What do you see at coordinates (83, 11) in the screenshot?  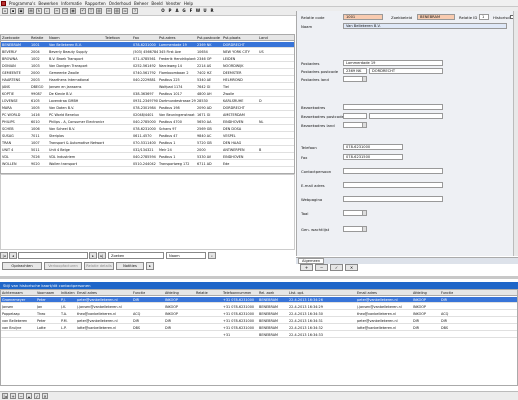 I see `undo-icon: ↶` at bounding box center [83, 11].